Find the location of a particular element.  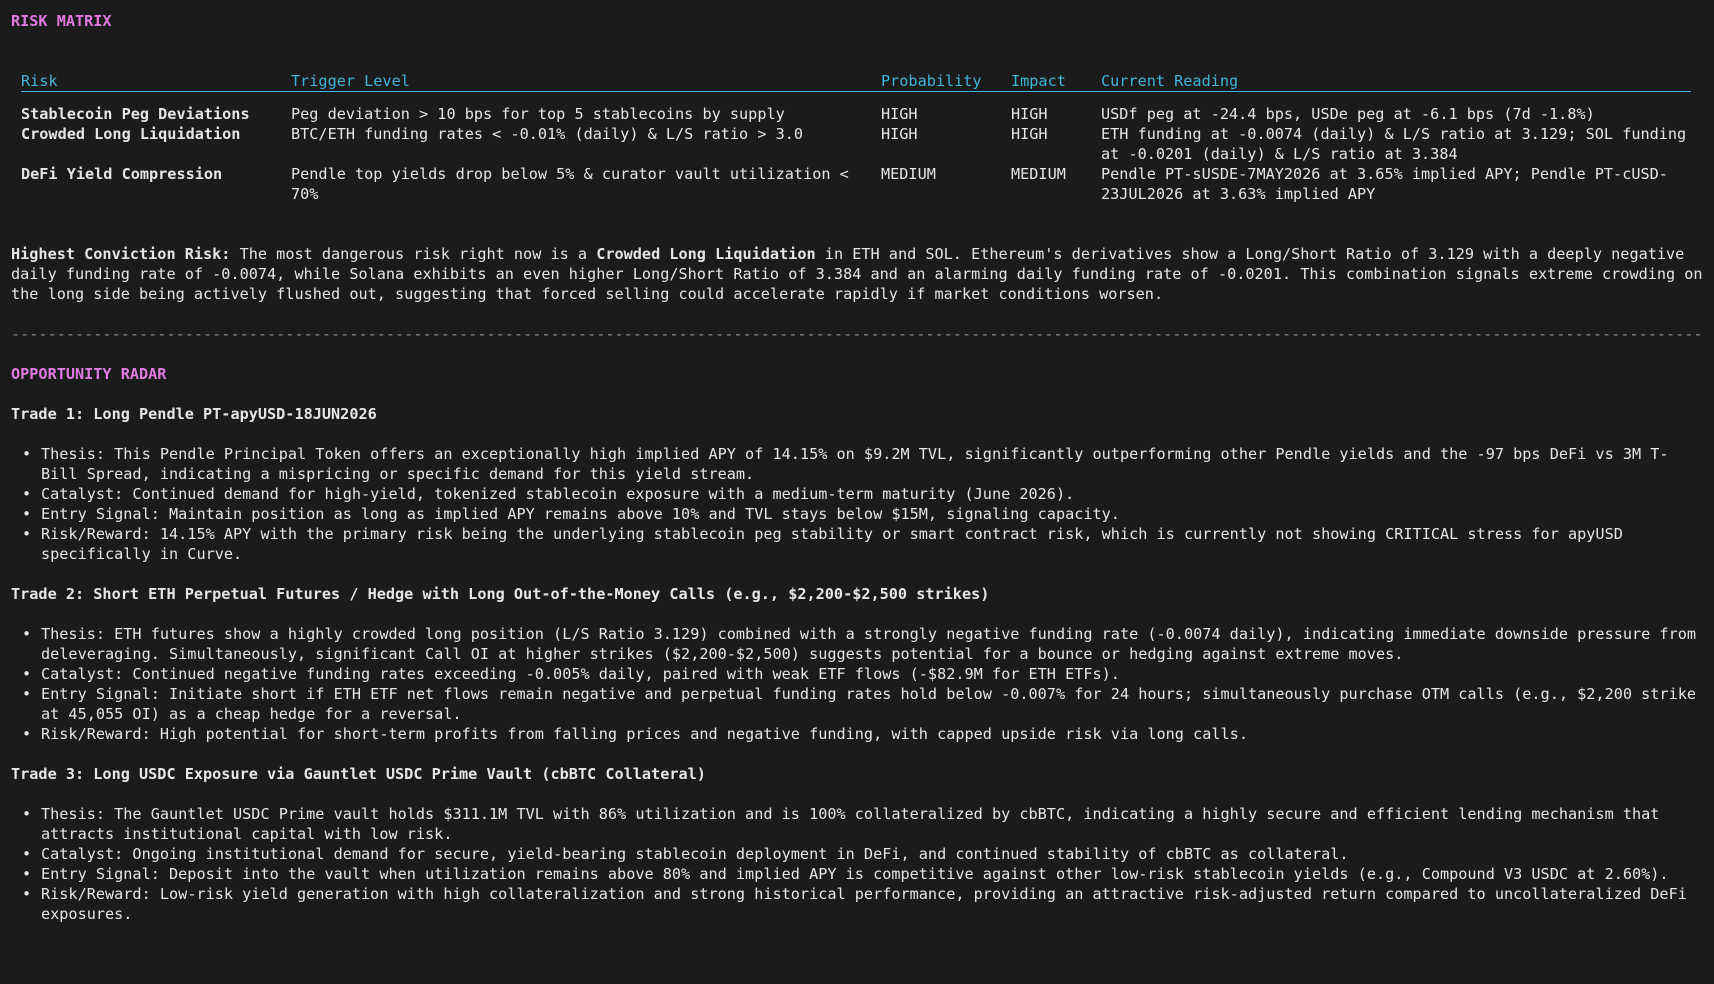

header-trigger-level: Trigger Level is located at coordinates (350, 81).